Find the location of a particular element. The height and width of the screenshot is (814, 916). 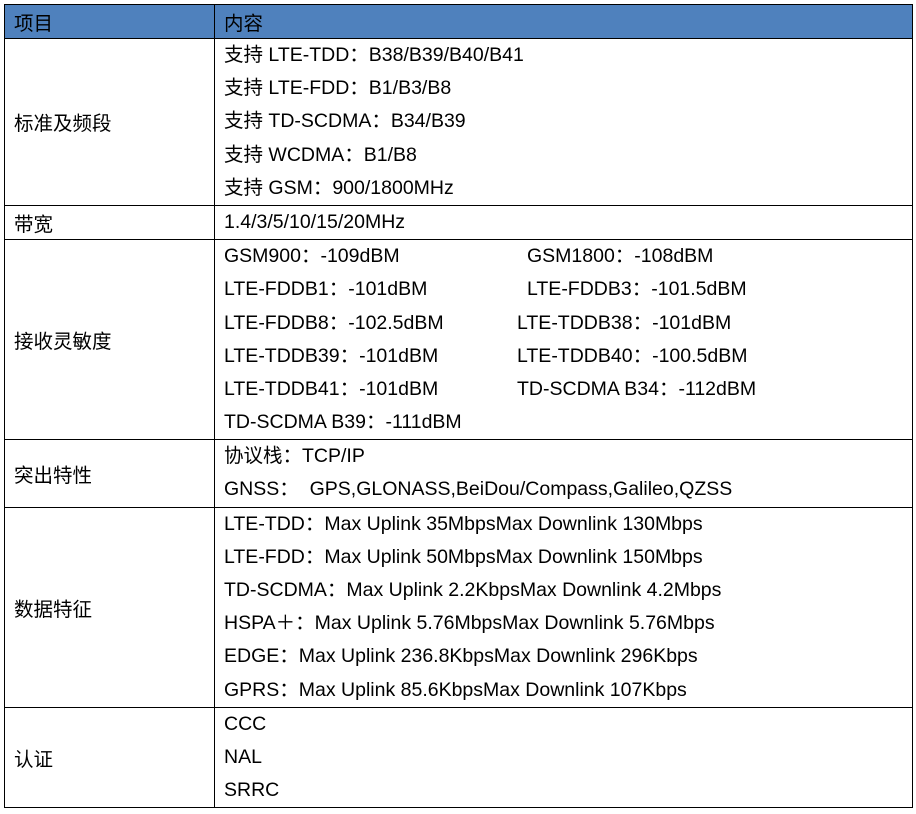

sensitivity-value: LTE-TDDB39：-101dBM is located at coordinates (331, 355).